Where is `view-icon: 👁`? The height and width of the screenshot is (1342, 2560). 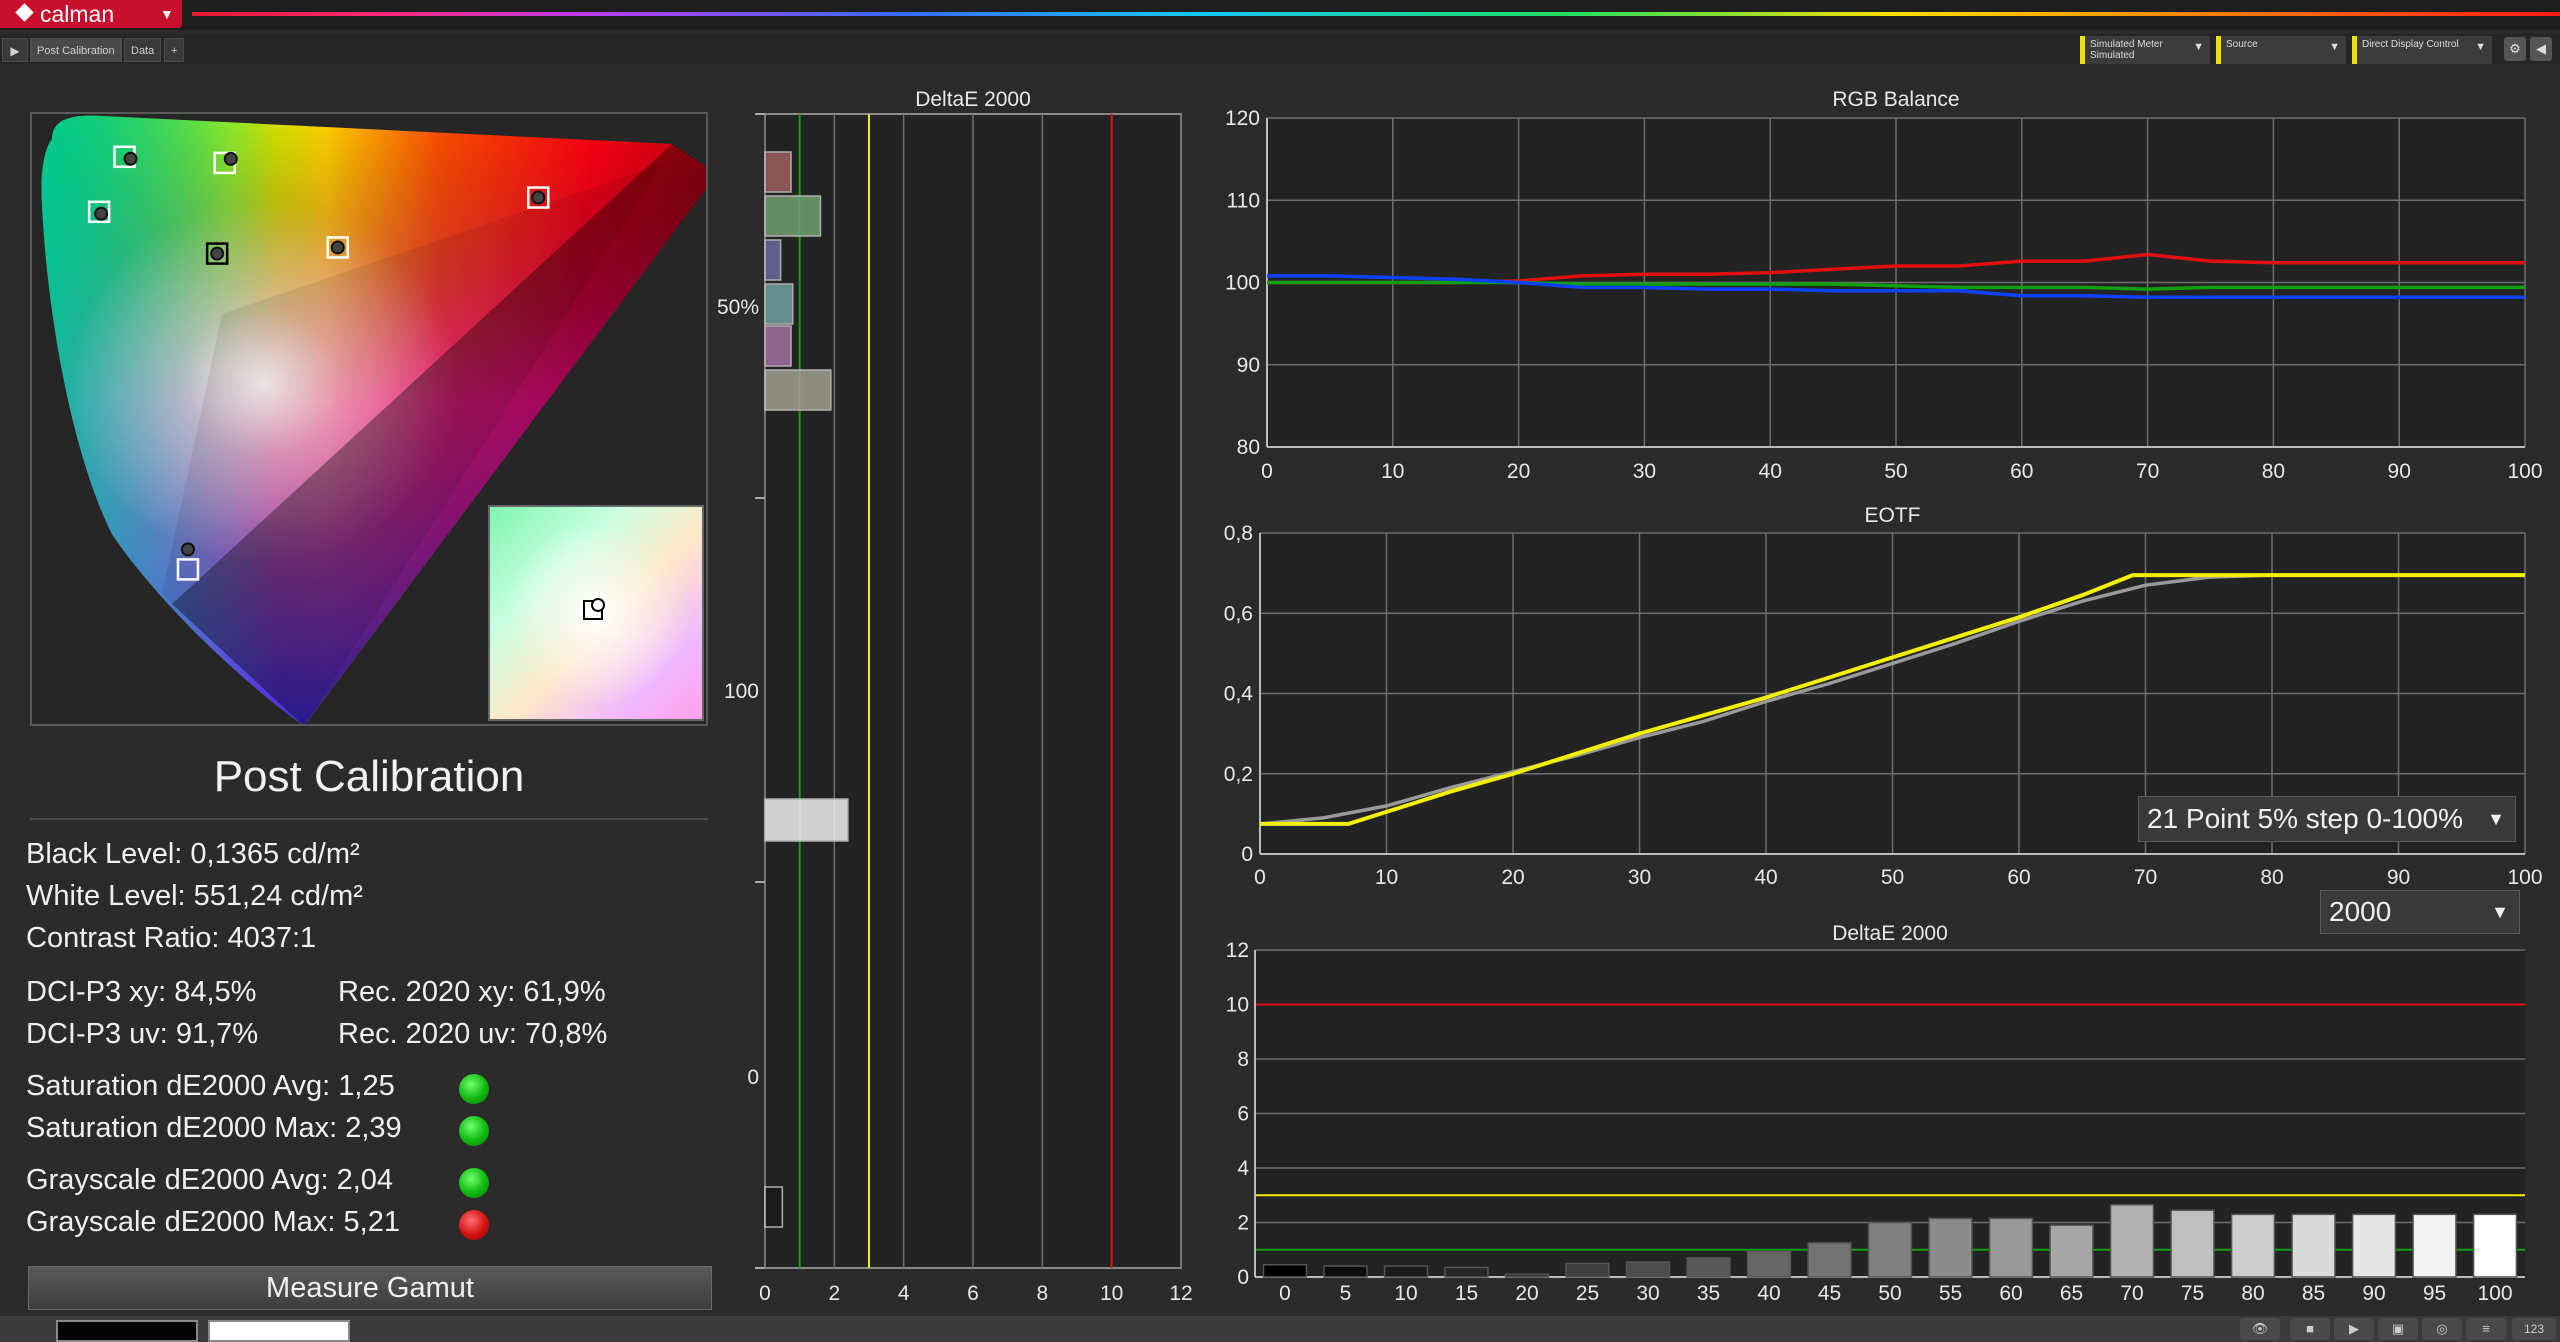
view-icon: 👁 is located at coordinates (2260, 1329).